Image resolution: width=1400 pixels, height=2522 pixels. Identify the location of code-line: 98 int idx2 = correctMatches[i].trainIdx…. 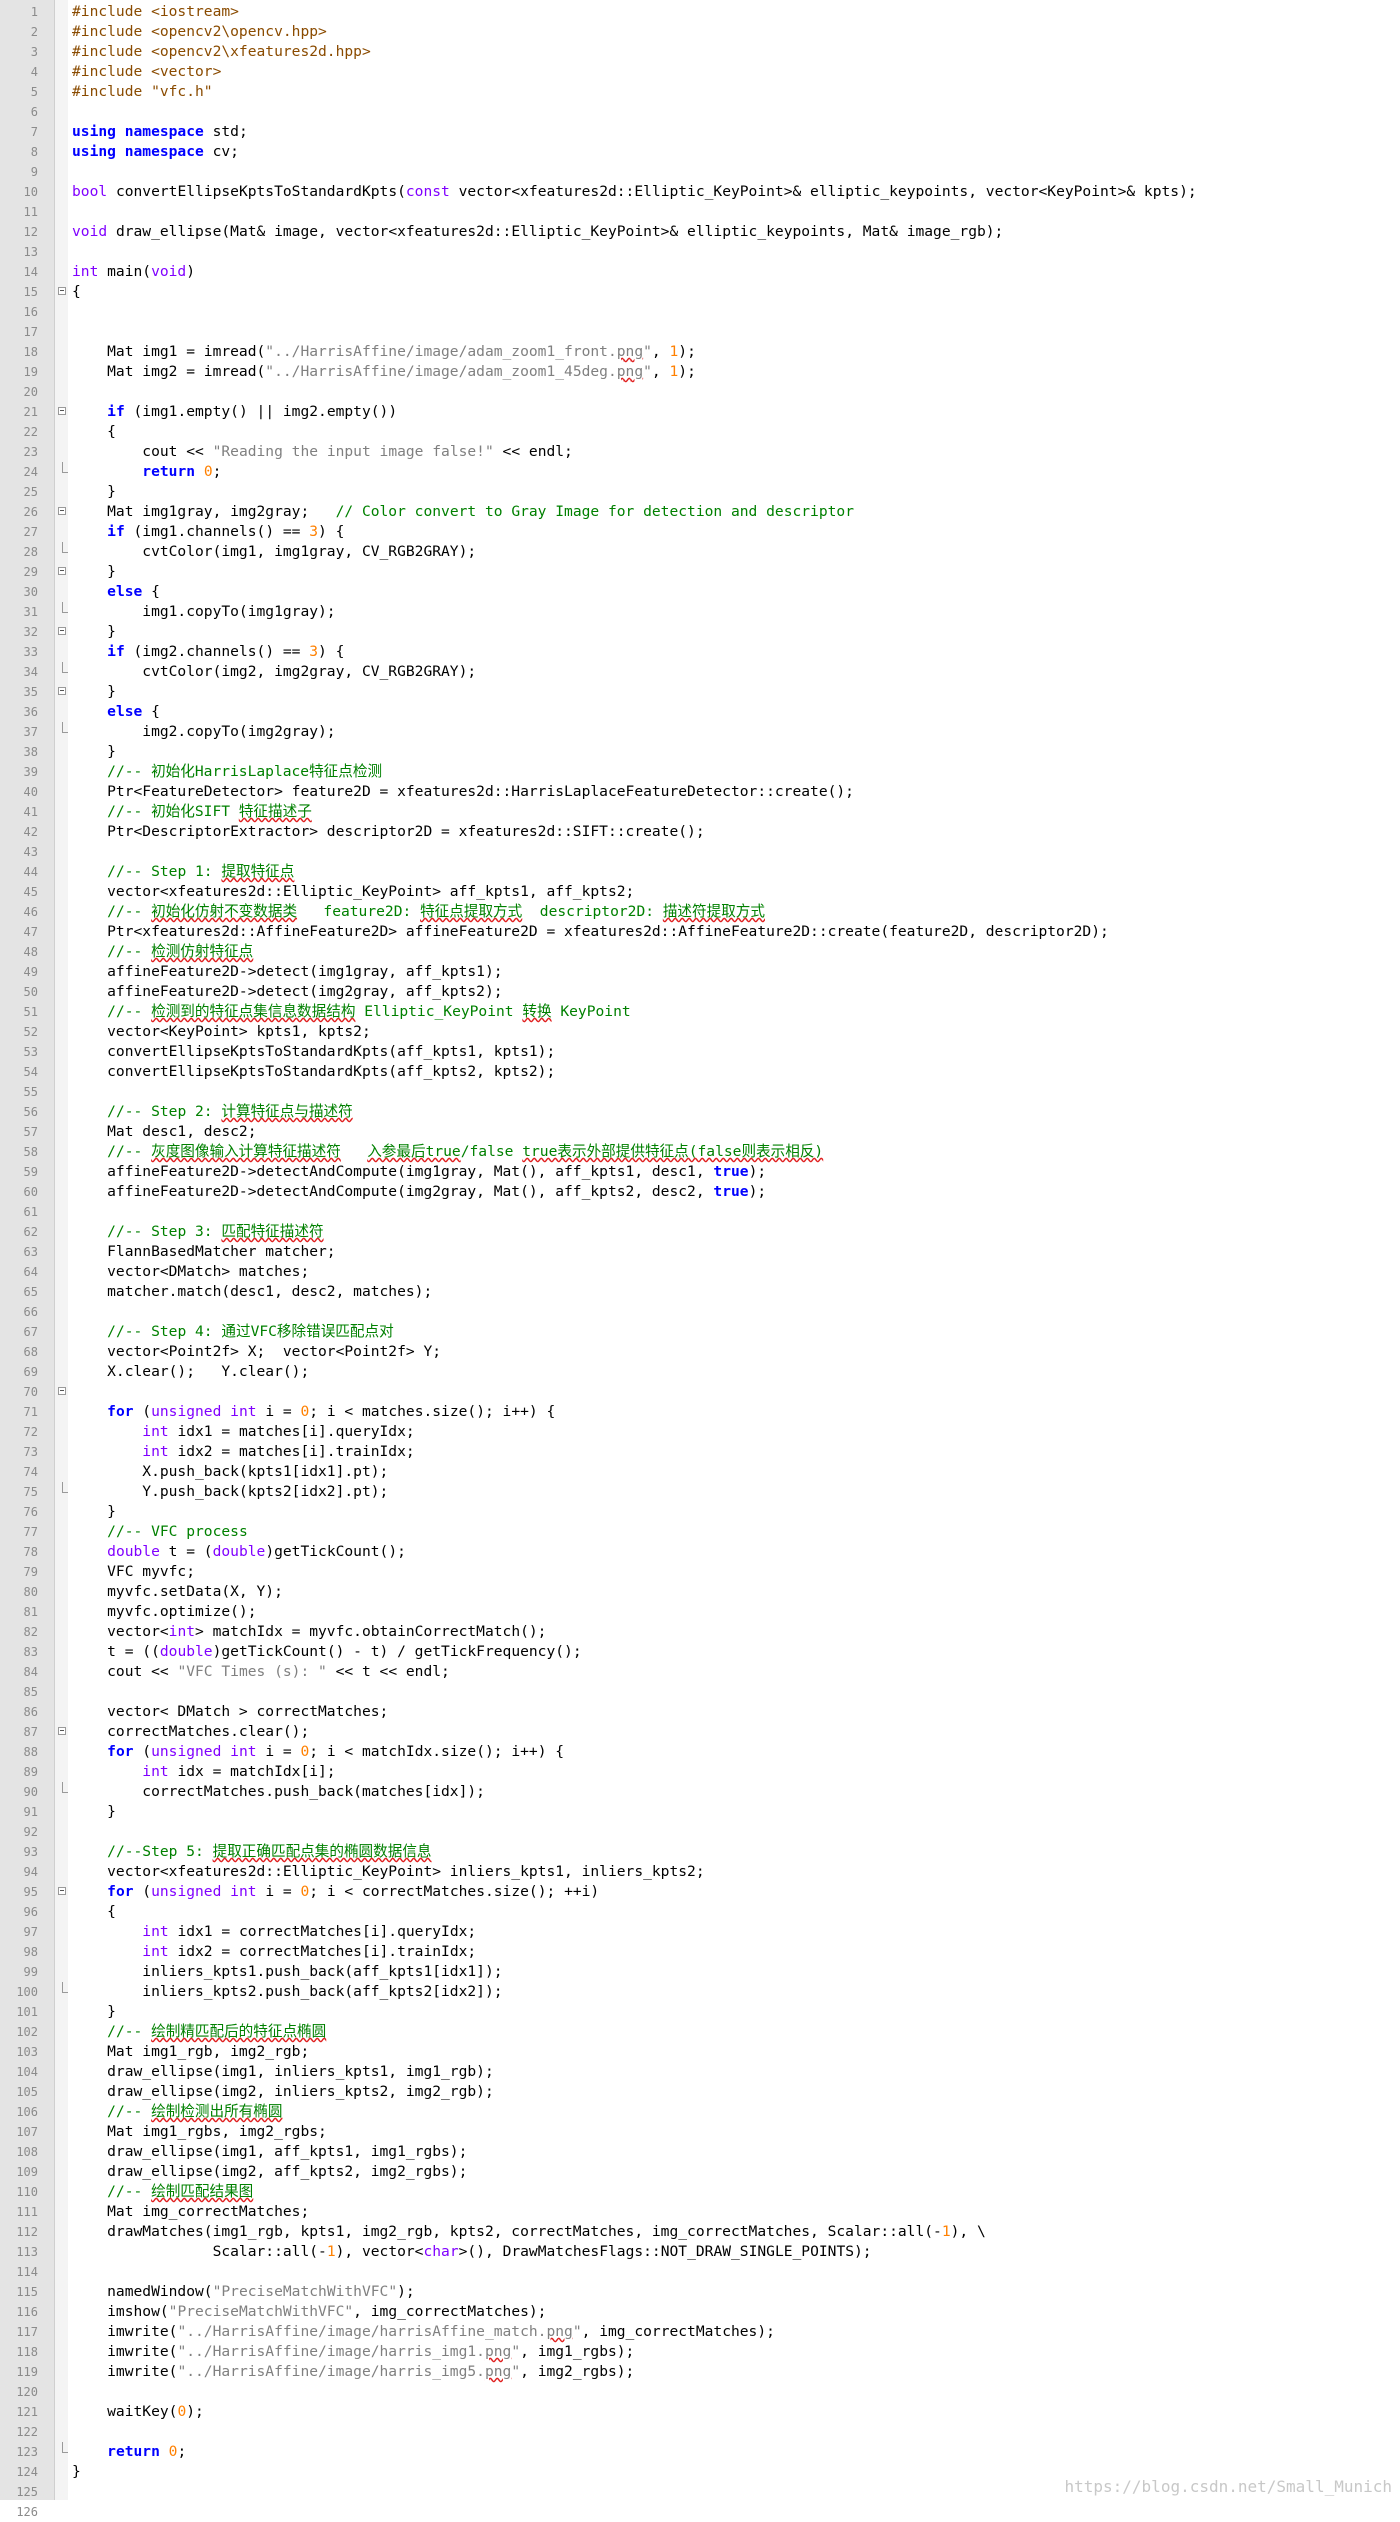
(700, 1952).